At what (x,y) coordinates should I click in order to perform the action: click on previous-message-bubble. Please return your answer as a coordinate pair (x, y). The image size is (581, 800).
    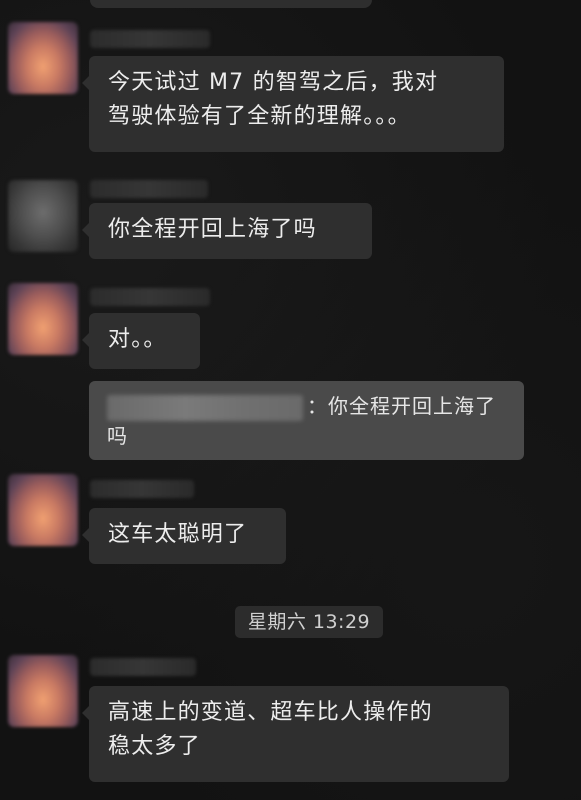
    Looking at the image, I should click on (231, 4).